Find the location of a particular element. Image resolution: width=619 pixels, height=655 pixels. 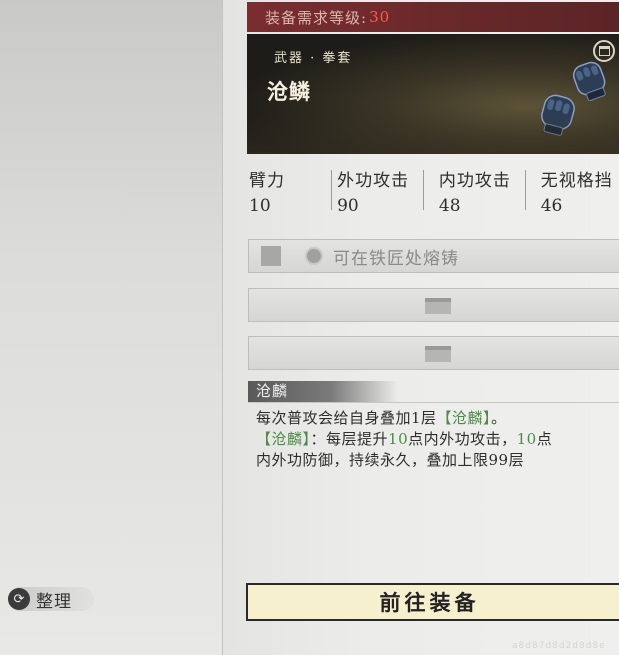

sort-label: 整理 is located at coordinates (54, 601).